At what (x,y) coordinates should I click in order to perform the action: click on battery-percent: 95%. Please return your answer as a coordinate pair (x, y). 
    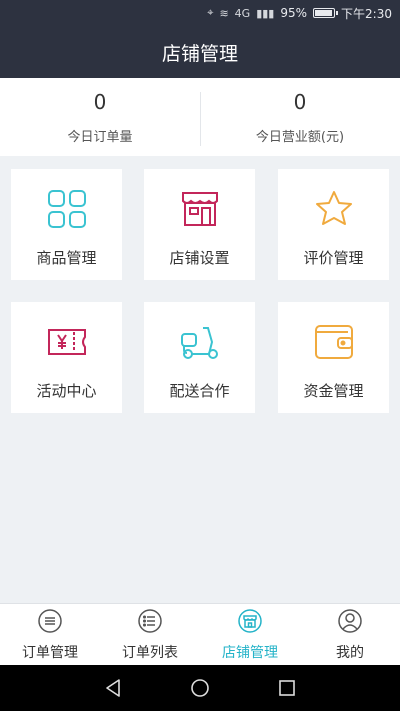
    Looking at the image, I should click on (294, 13).